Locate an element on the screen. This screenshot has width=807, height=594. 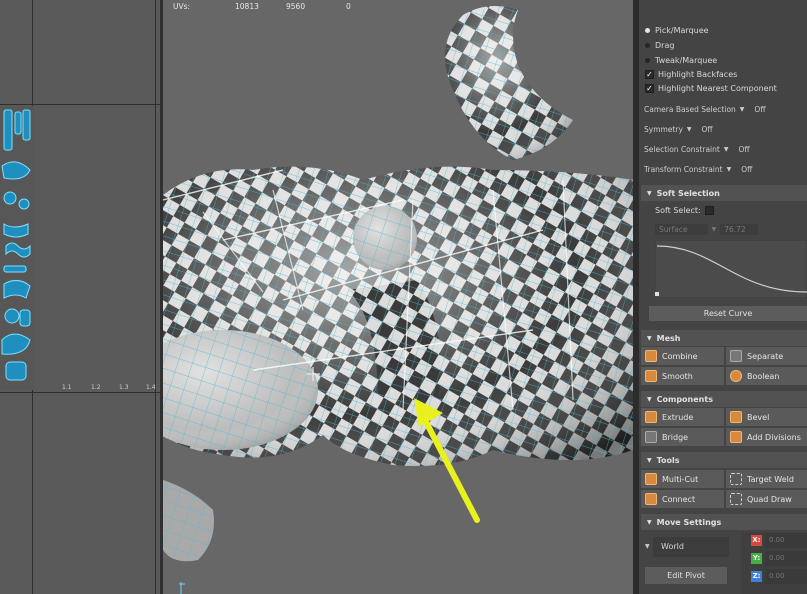
extrude-button: Extrude is located at coordinates (682, 417).